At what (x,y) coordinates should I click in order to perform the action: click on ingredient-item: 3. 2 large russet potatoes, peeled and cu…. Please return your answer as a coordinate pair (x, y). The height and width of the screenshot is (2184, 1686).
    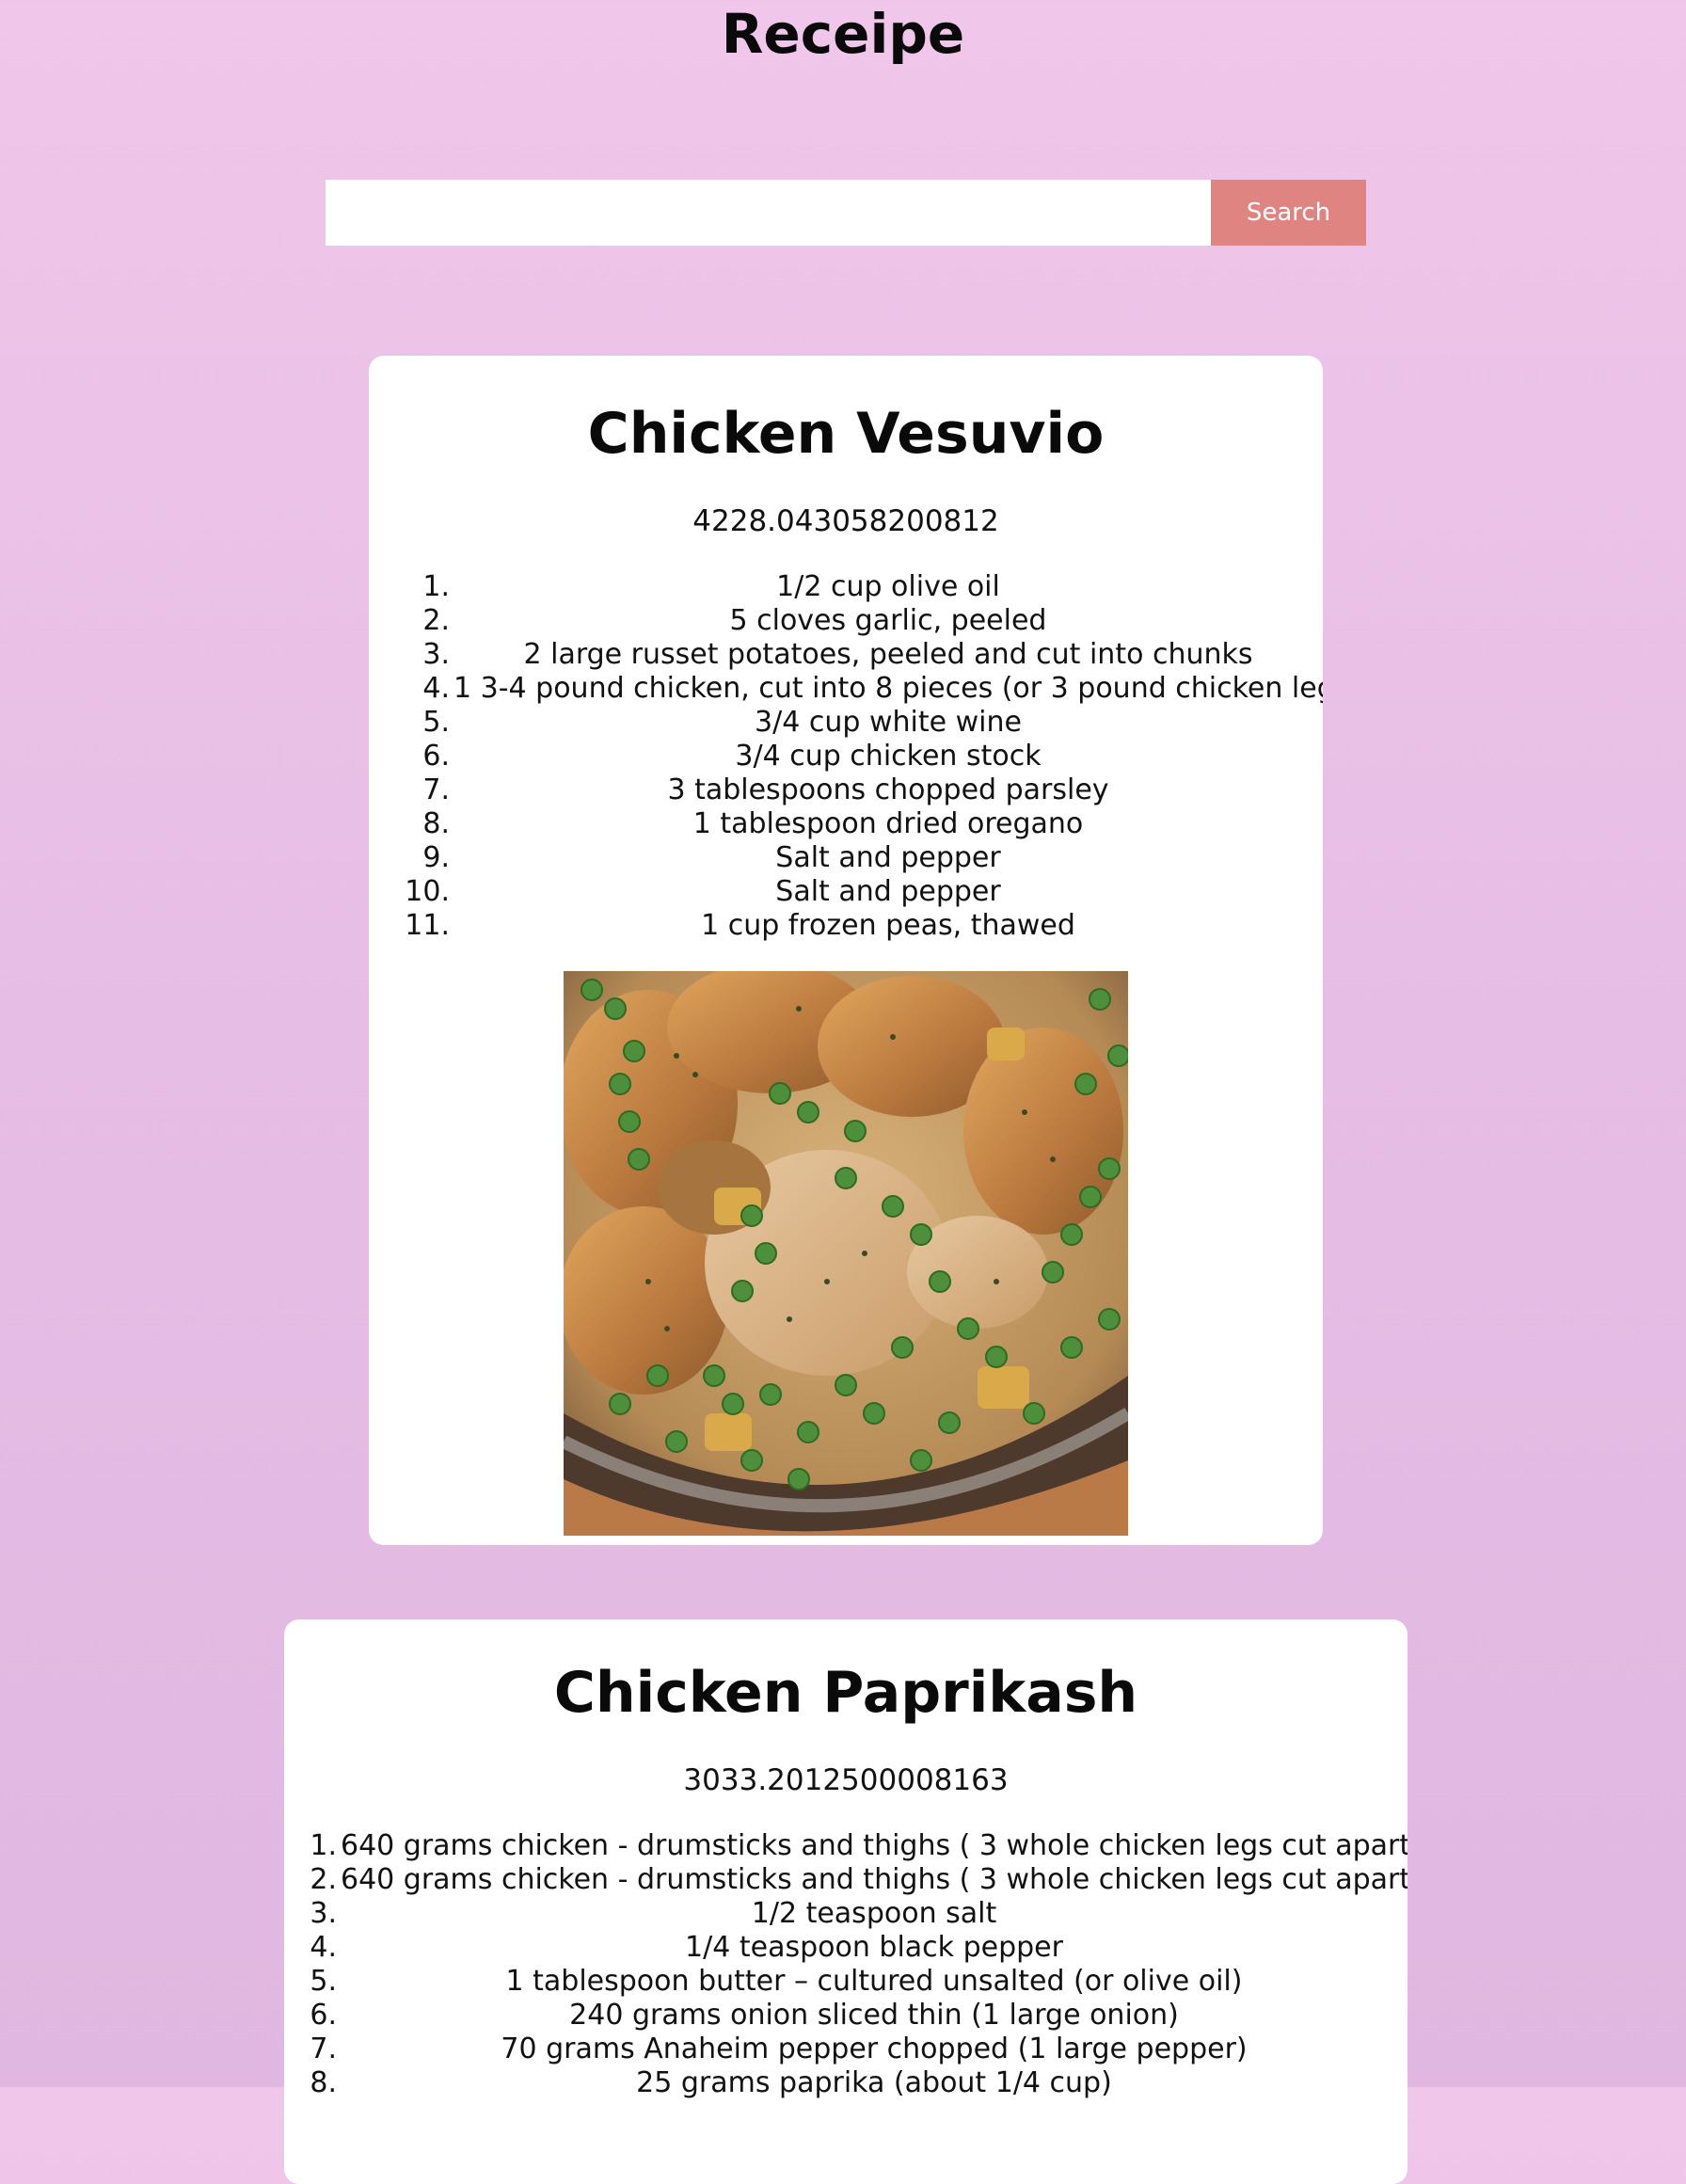
    Looking at the image, I should click on (846, 655).